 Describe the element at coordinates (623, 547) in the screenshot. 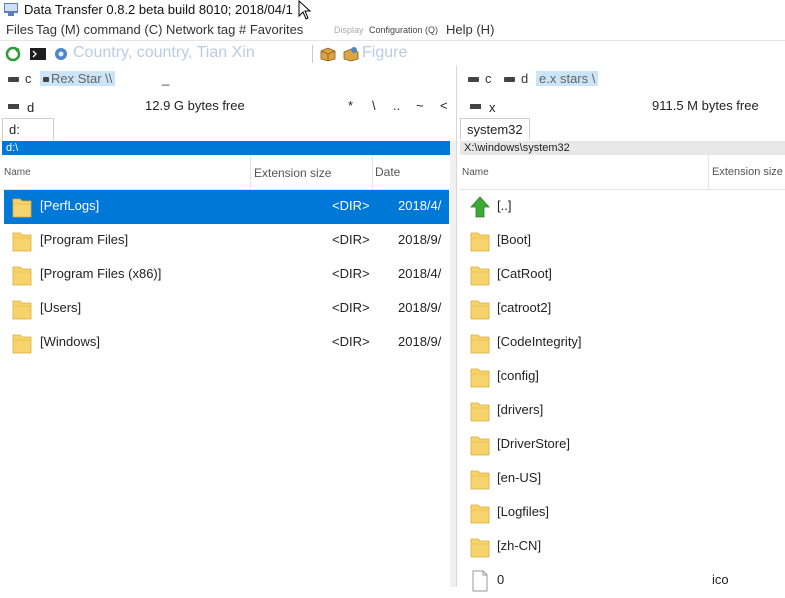

I see `table-row: [zh-CN]` at that location.